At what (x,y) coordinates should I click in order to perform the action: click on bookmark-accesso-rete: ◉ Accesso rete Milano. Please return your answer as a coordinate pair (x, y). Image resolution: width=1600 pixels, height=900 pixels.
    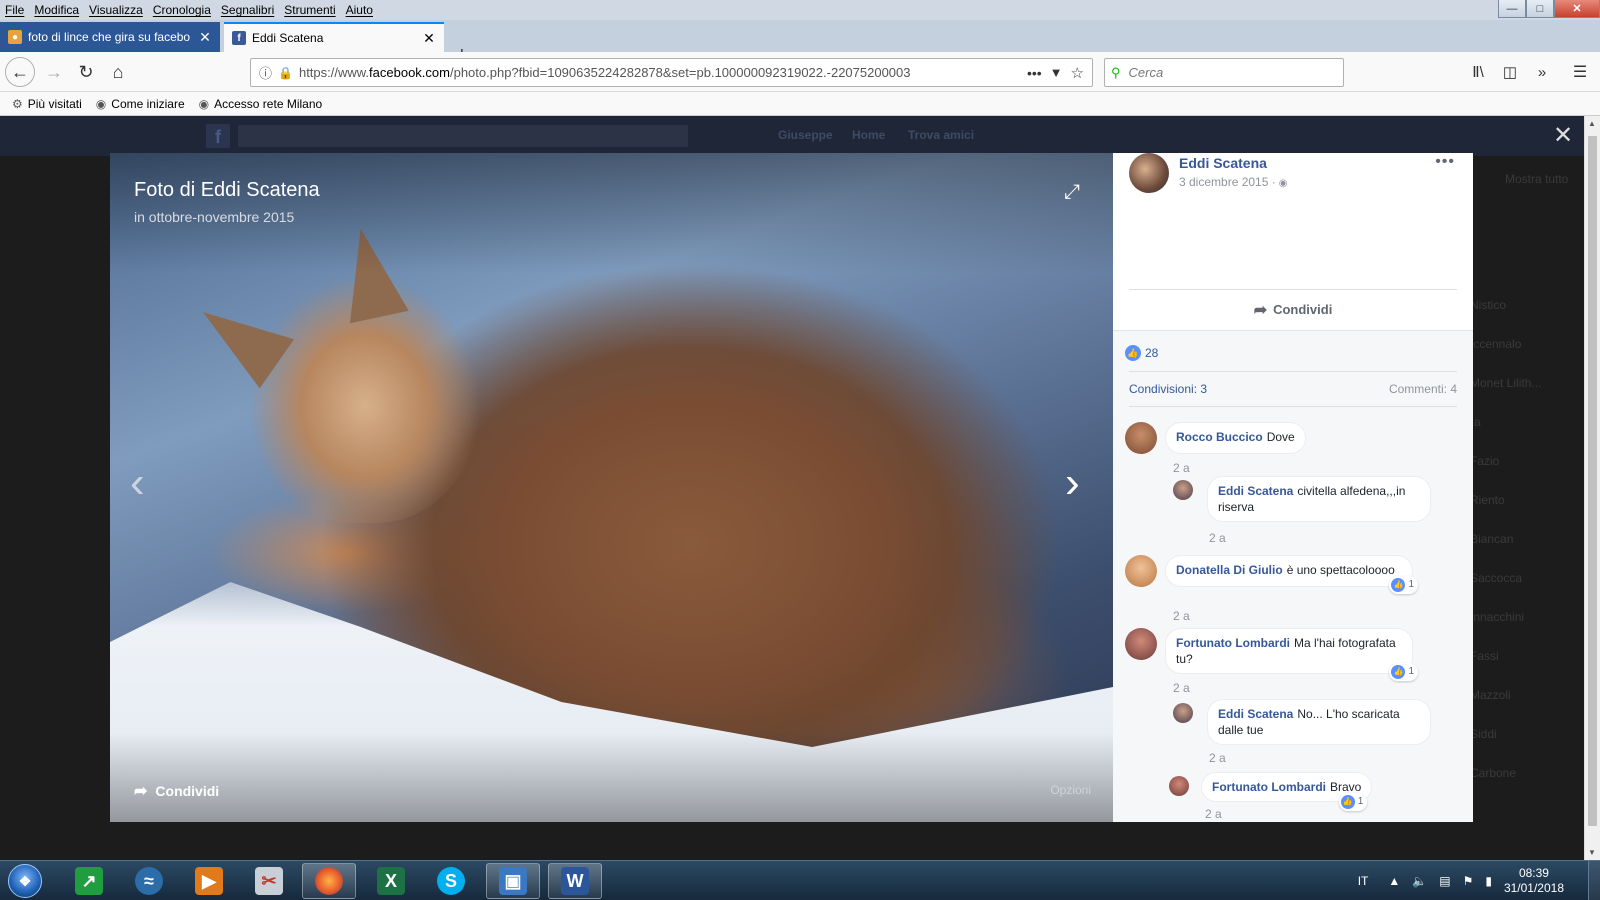
    Looking at the image, I should click on (261, 104).